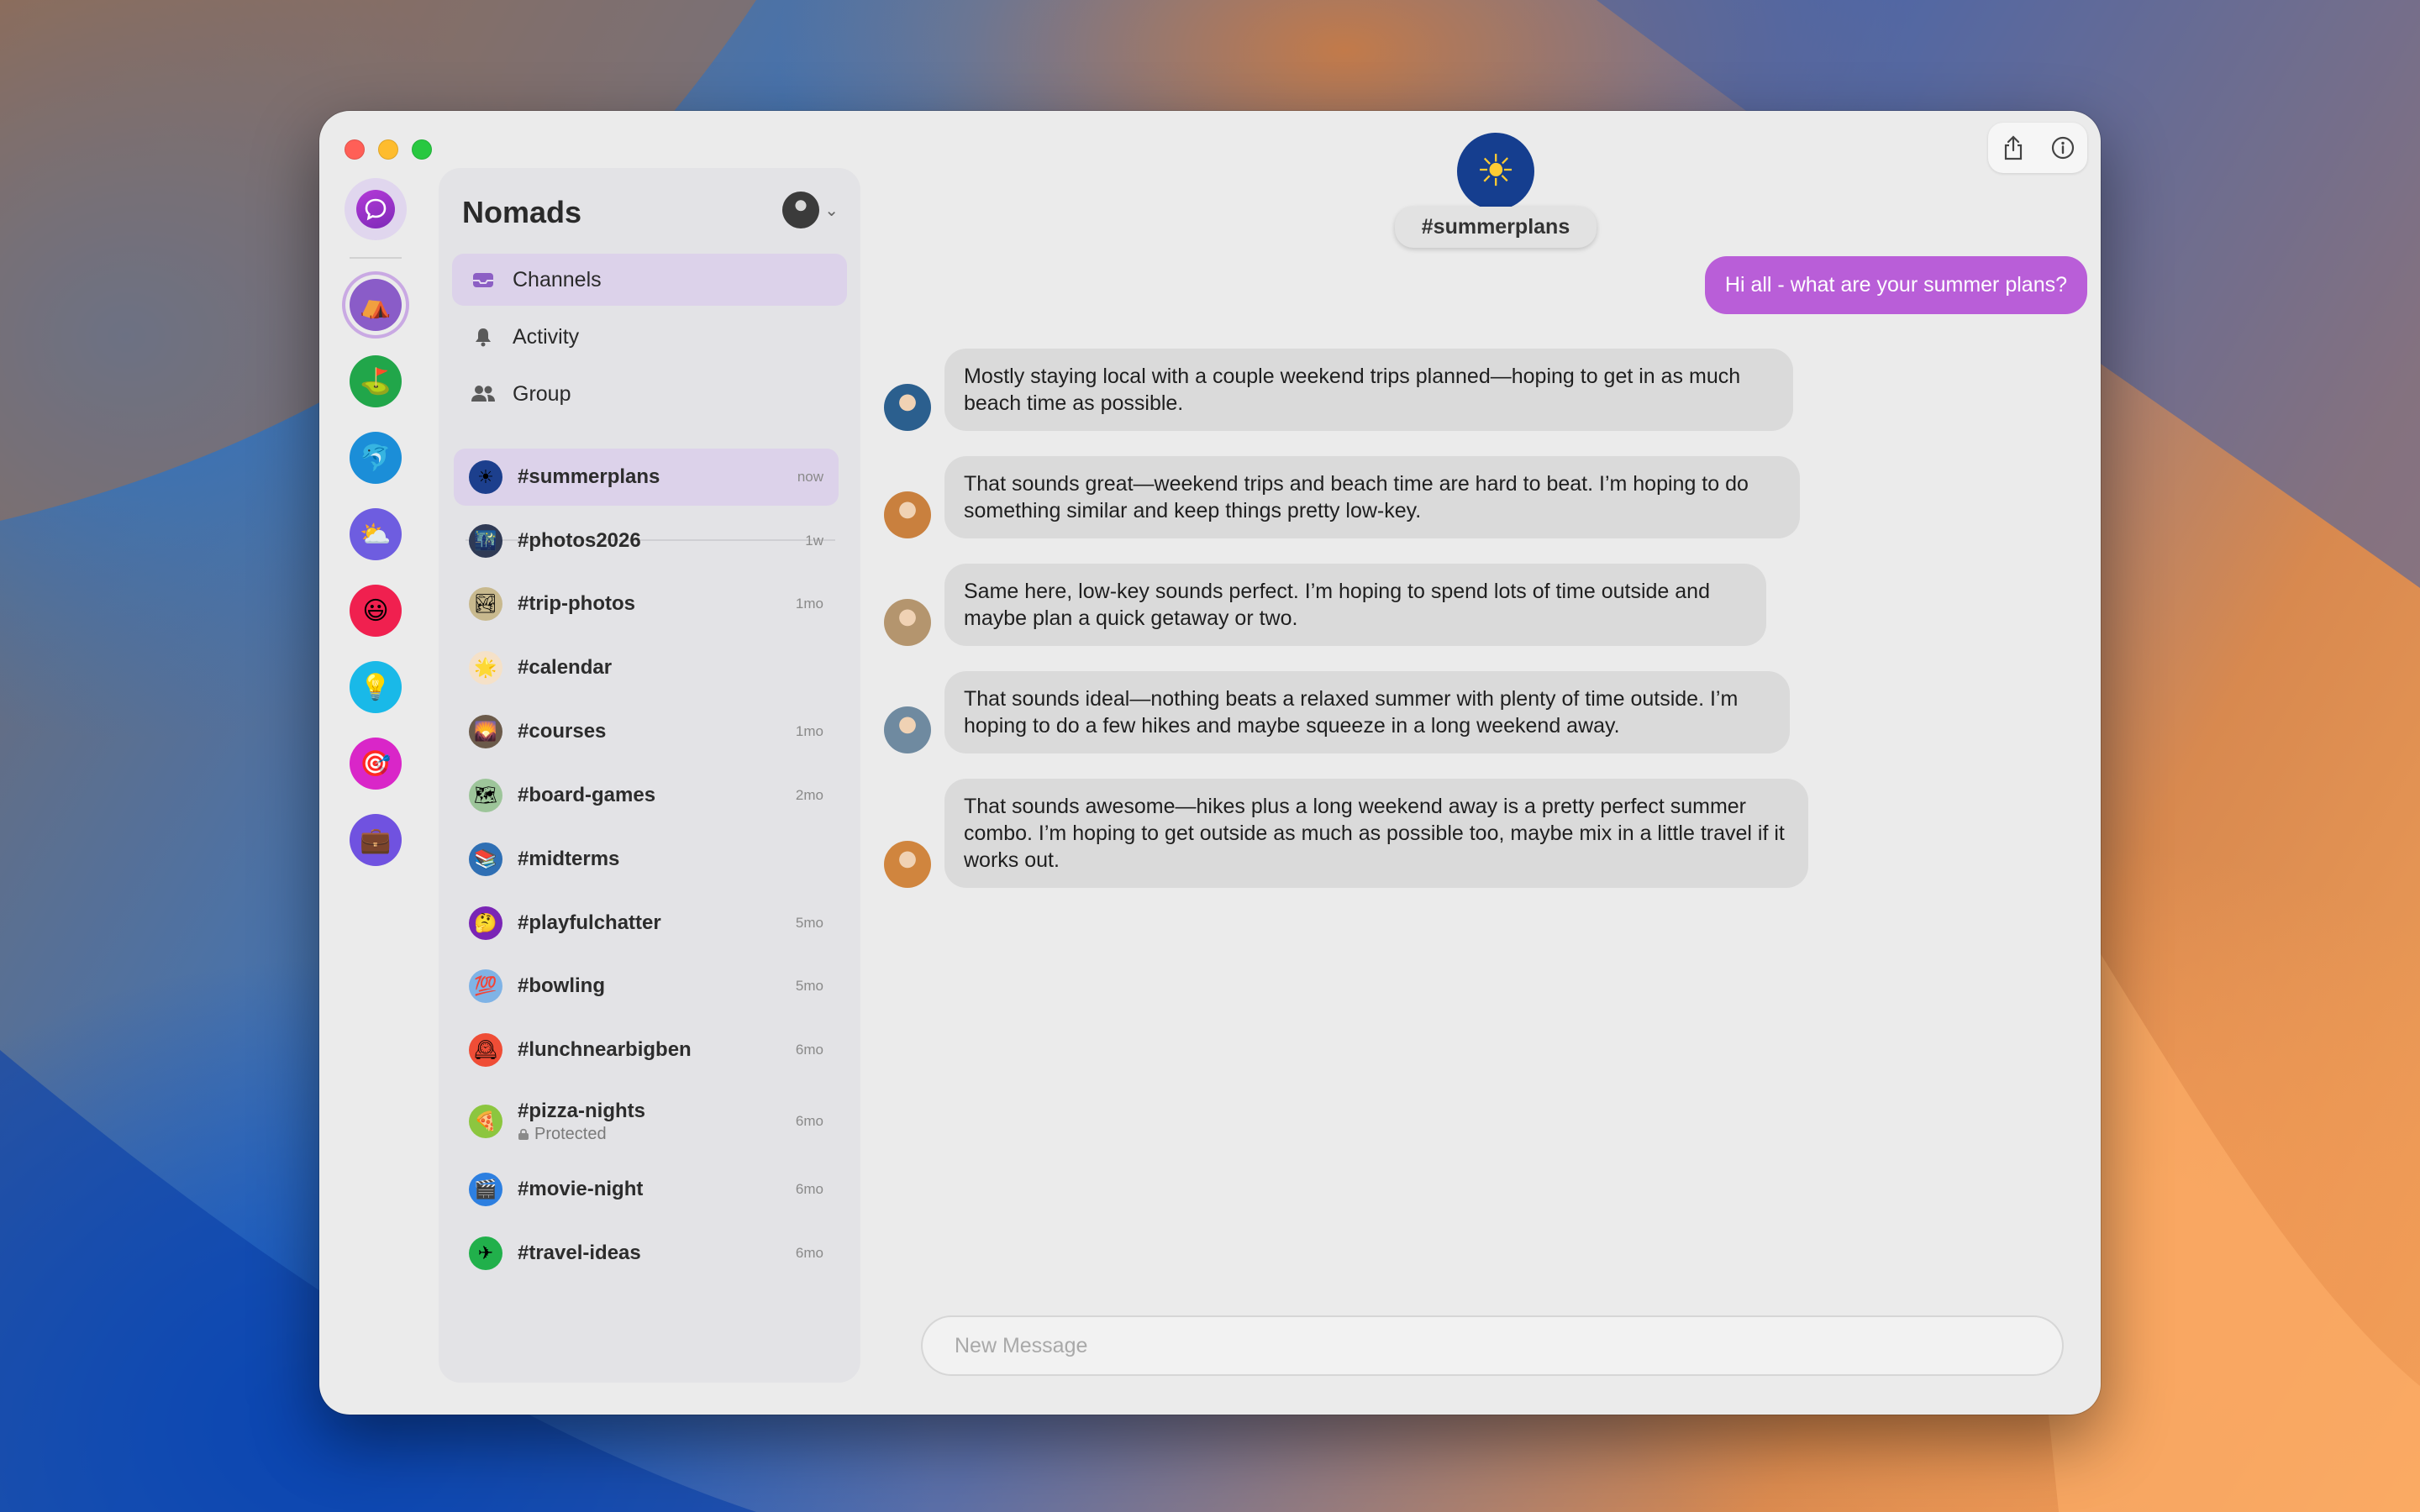  What do you see at coordinates (809, 795) in the screenshot?
I see `channel-timestamp: 2mo` at bounding box center [809, 795].